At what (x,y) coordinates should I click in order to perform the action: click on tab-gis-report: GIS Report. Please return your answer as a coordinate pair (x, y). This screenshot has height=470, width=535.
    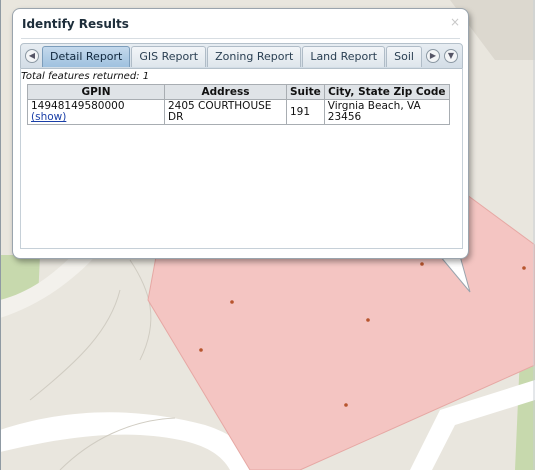
    Looking at the image, I should click on (169, 56).